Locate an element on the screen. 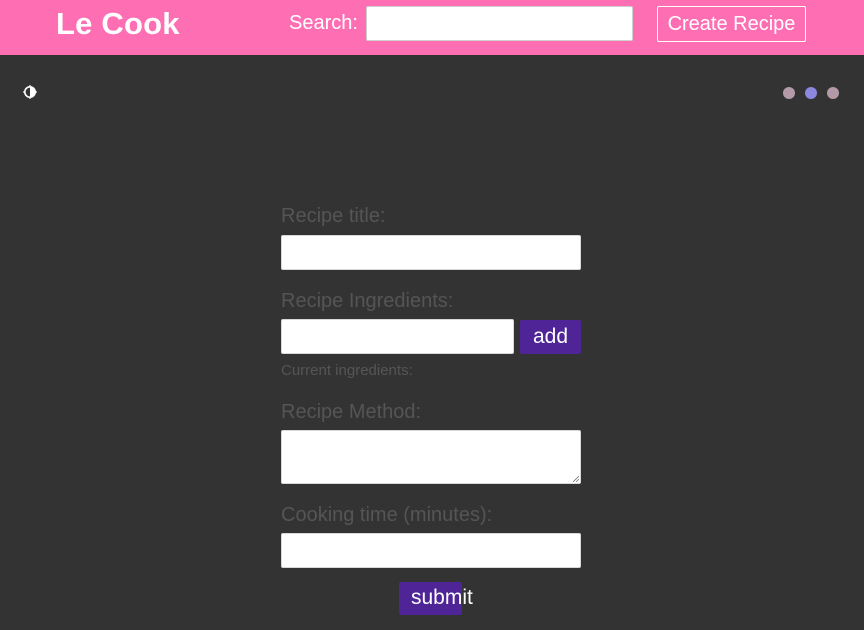 Image resolution: width=864 pixels, height=630 pixels. recipe-title-input is located at coordinates (431, 252).